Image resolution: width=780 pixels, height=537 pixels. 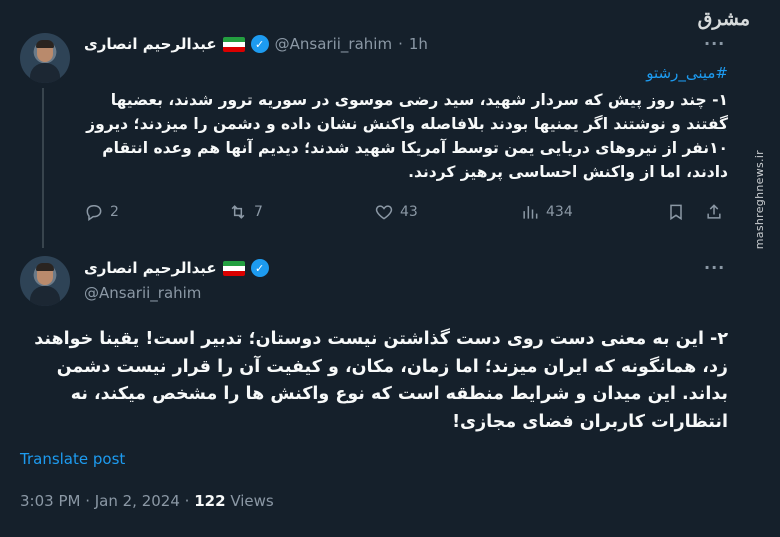 I want to click on share-icon, so click(x=714, y=211).